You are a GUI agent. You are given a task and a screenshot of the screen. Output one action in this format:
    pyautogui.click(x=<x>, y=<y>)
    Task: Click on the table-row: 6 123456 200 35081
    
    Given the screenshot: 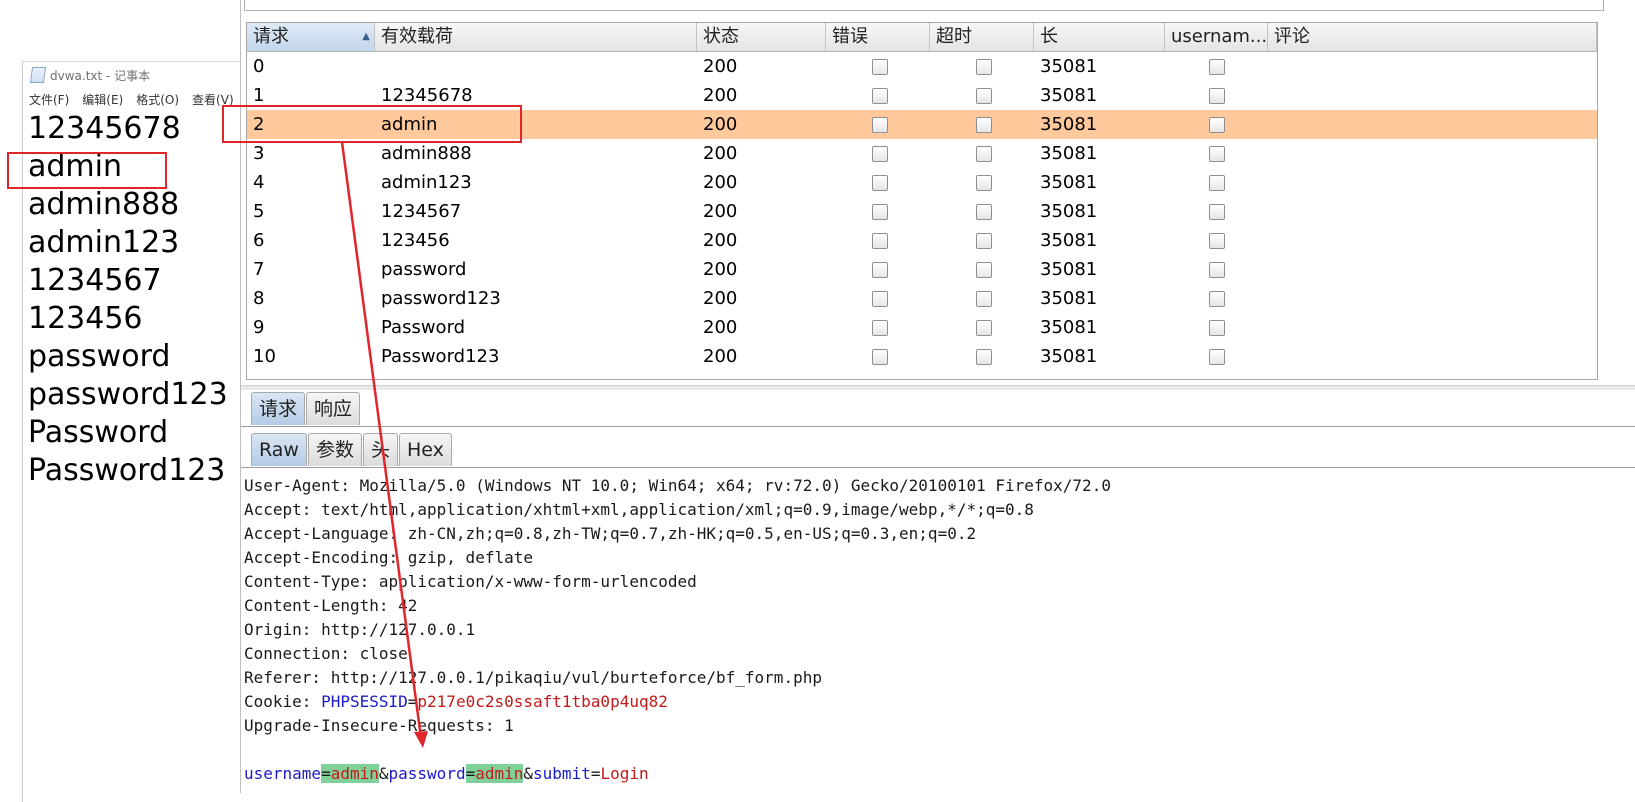 What is the action you would take?
    pyautogui.click(x=922, y=240)
    